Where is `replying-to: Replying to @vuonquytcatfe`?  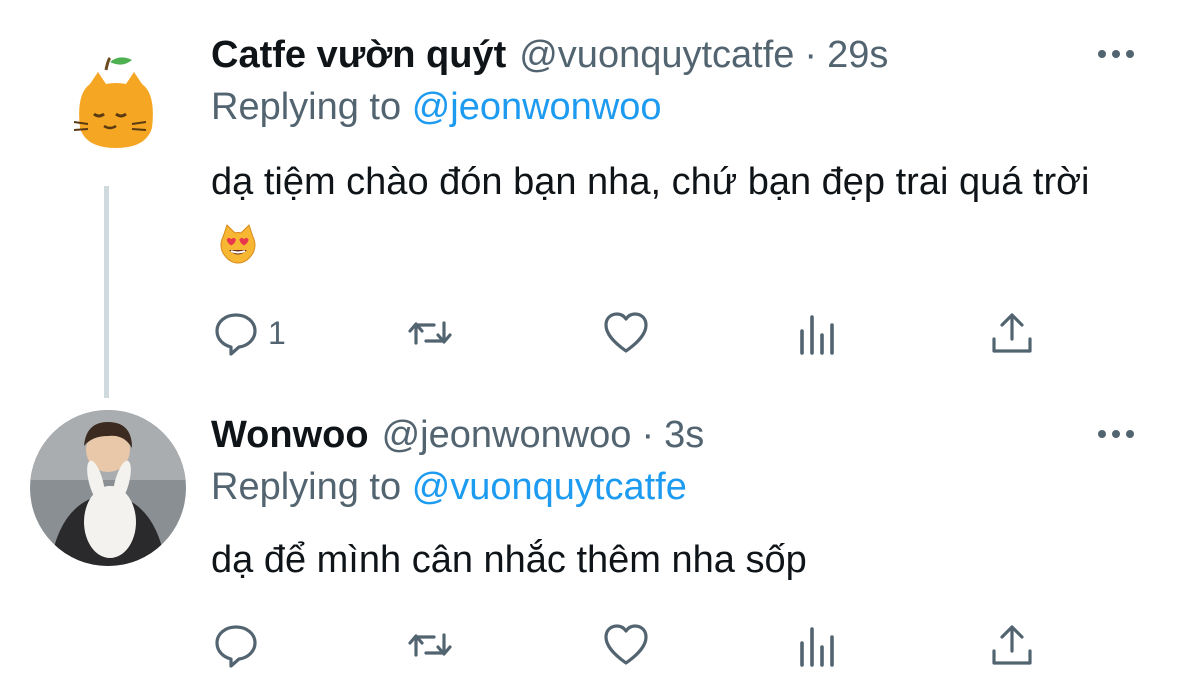
replying-to: Replying to @vuonquytcatfe is located at coordinates (449, 487).